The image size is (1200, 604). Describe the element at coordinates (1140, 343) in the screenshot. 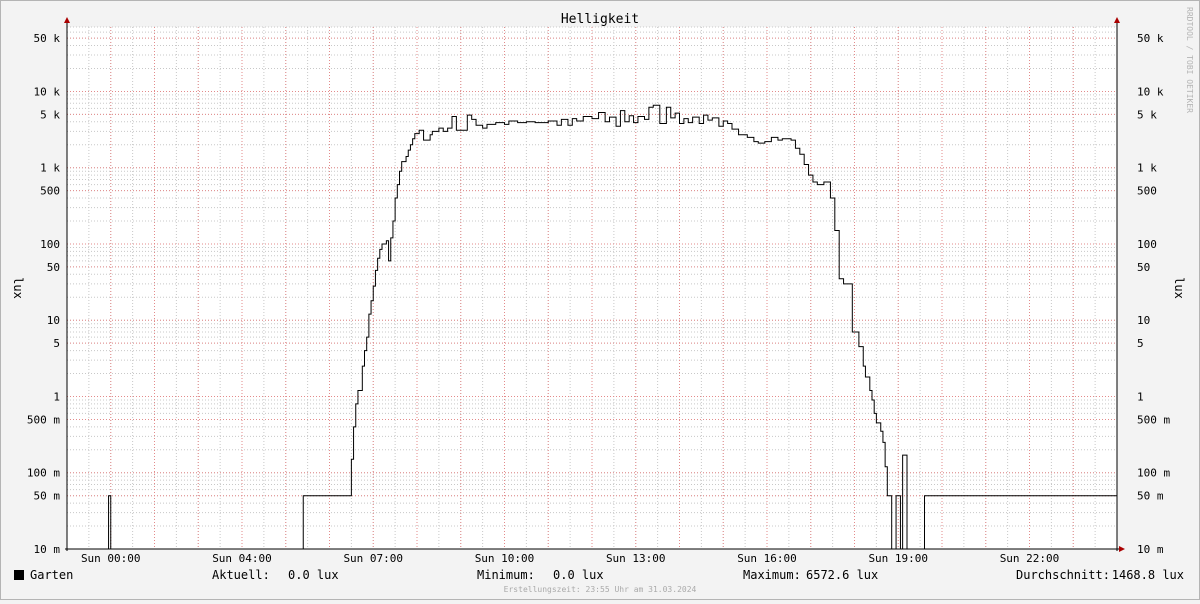

I see `y-tick-label-right: 5` at that location.